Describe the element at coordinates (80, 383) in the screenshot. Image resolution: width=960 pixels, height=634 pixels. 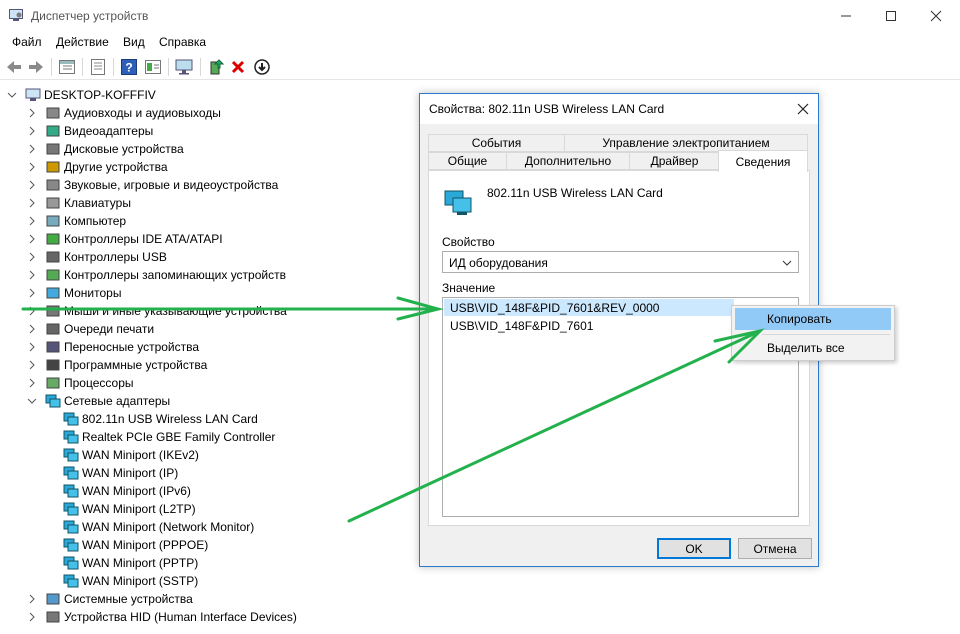
I see `tree-category: Процессоры` at that location.